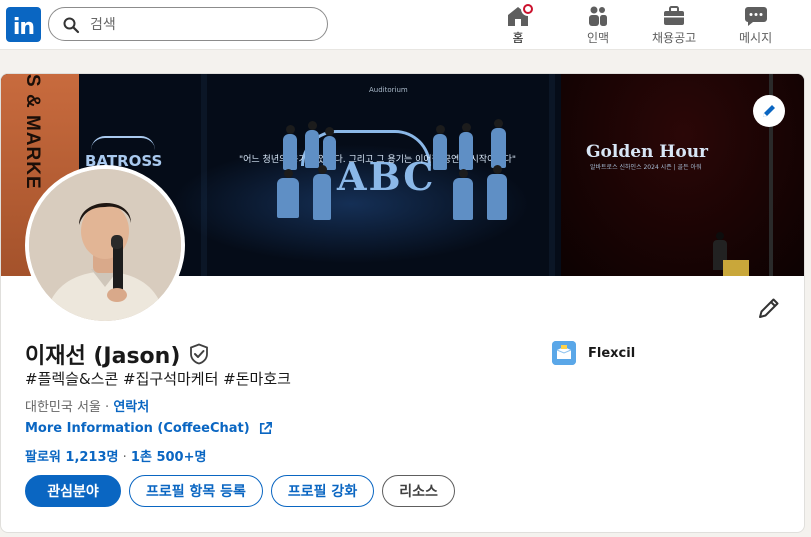 This screenshot has width=811, height=537. What do you see at coordinates (137, 428) in the screenshot?
I see `more-info-label: More Information (CoffeeChat)` at bounding box center [137, 428].